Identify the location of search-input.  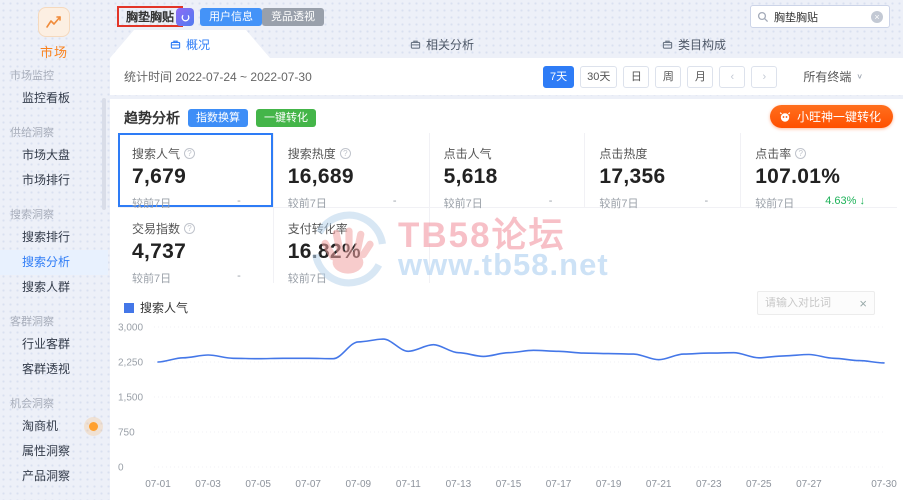
(820, 16).